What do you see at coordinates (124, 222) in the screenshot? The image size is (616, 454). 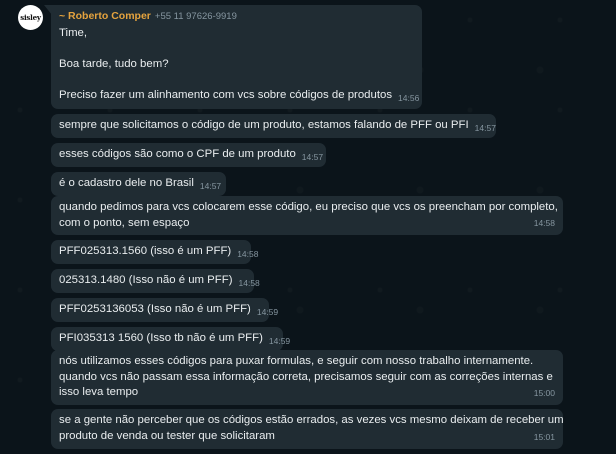 I see `message-text: com o ponto, sem espaço` at bounding box center [124, 222].